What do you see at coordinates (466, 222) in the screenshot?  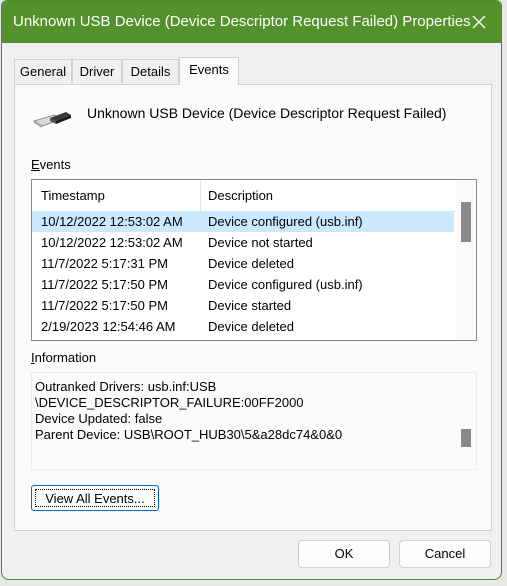 I see `events-scrollbar-thumb` at bounding box center [466, 222].